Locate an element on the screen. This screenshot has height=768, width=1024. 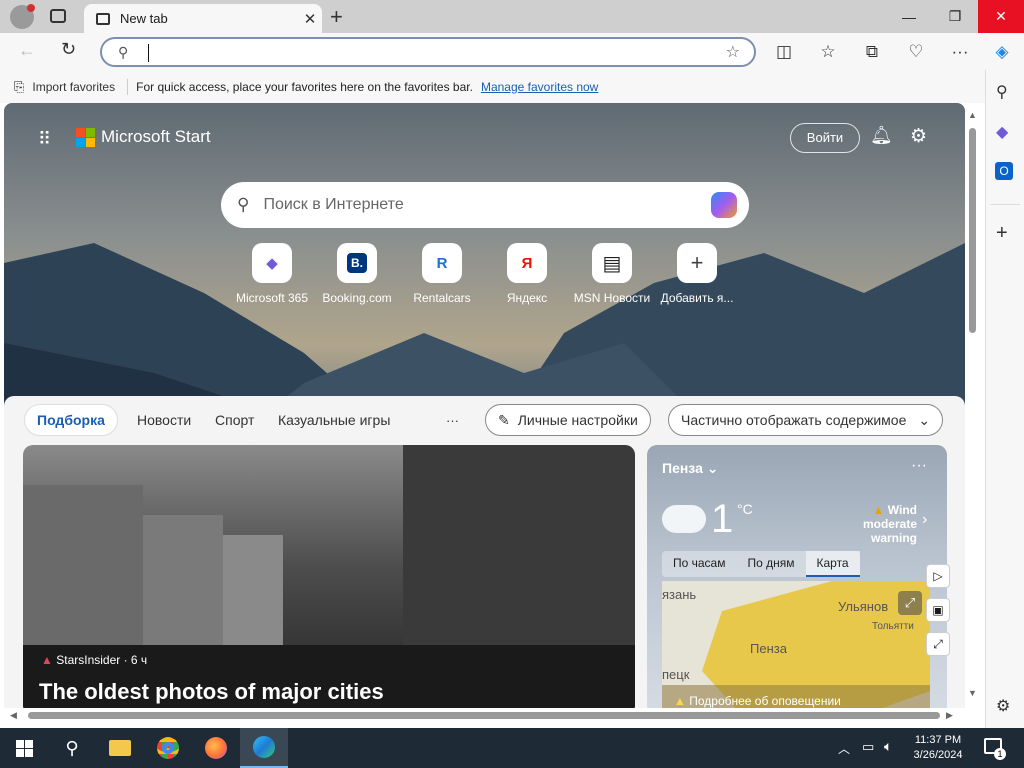
scroll-up-icon: ▲ is located at coordinates (972, 115).